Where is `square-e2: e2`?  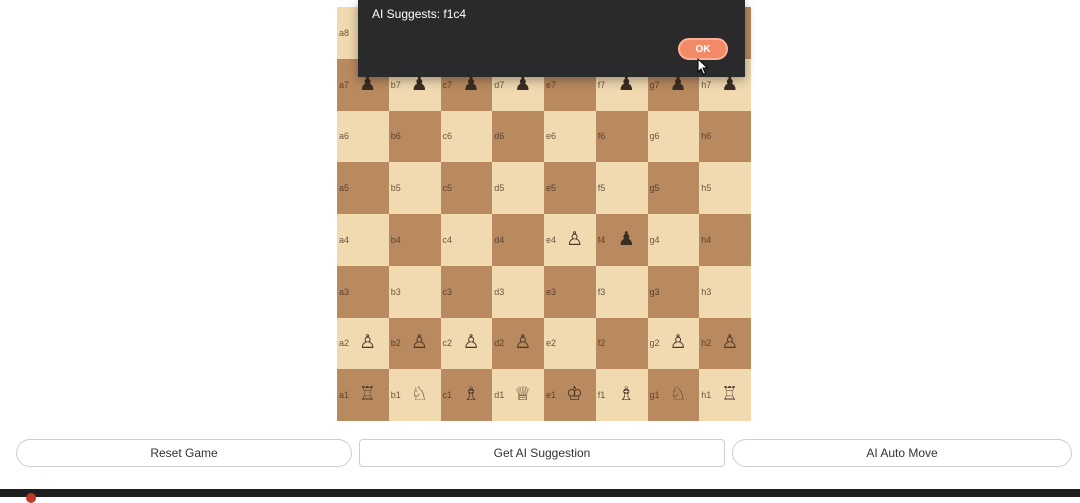
square-e2: e2 is located at coordinates (570, 343).